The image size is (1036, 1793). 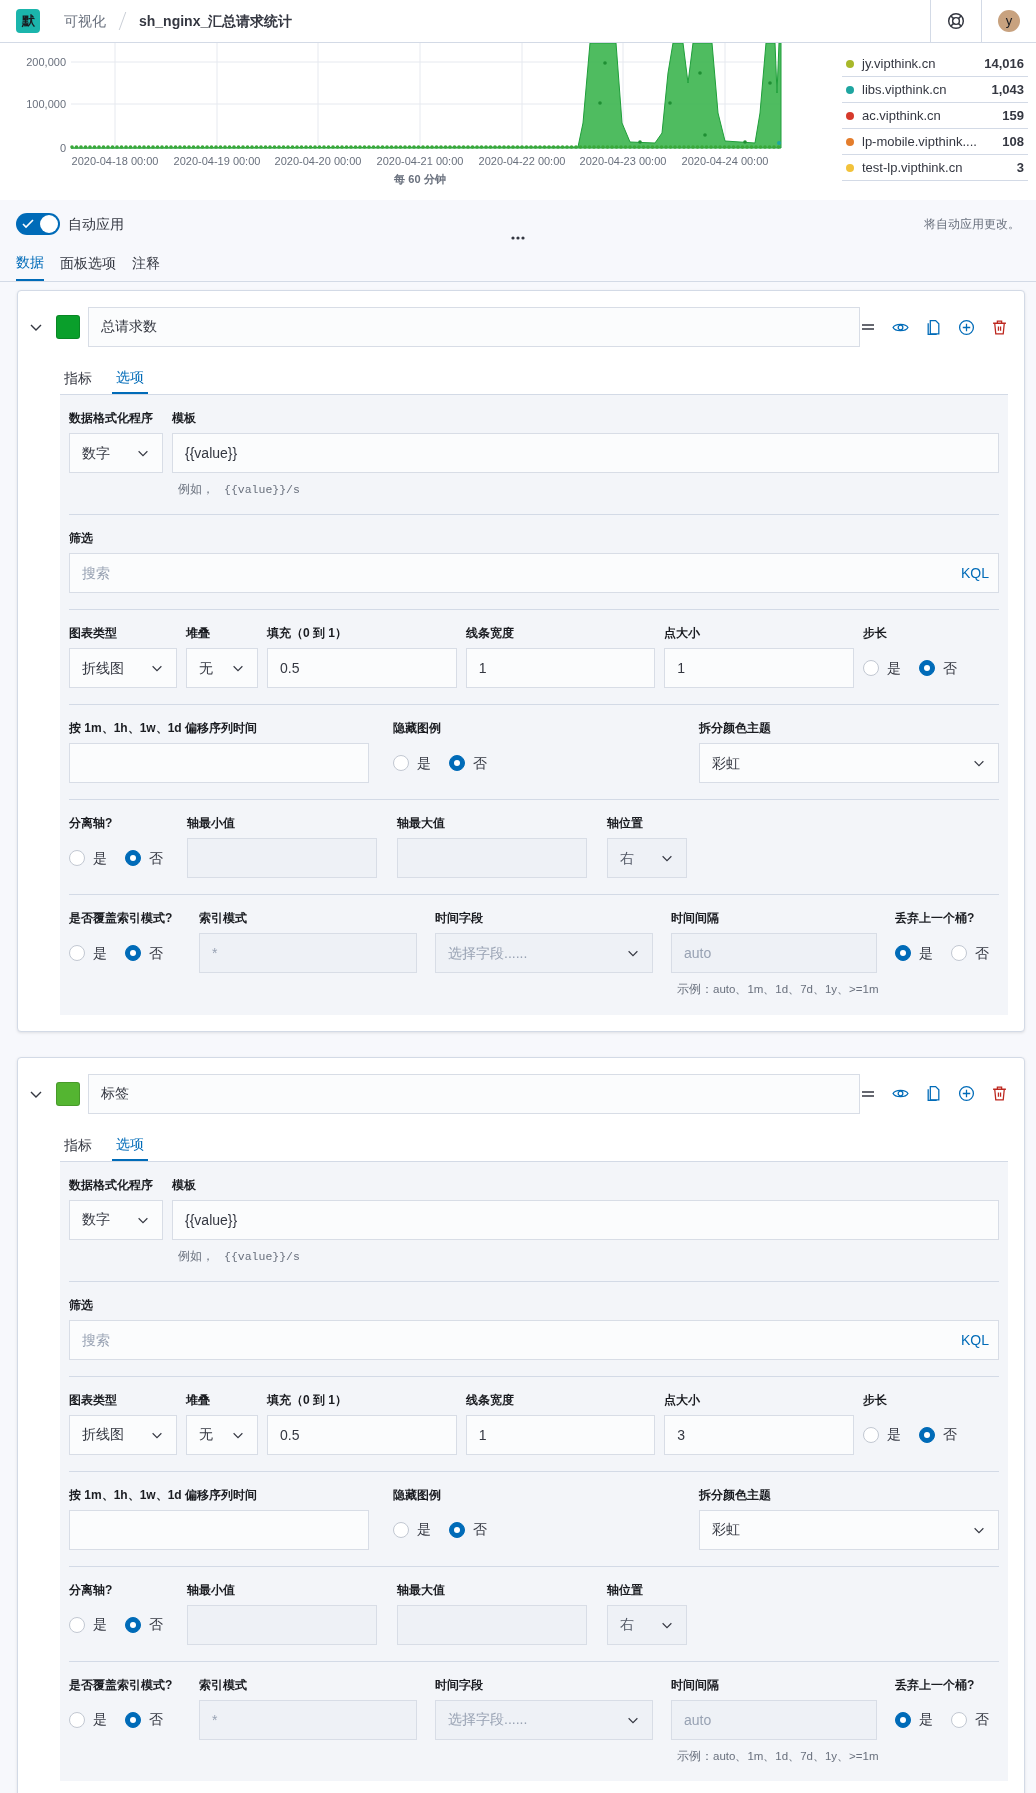 What do you see at coordinates (130, 1145) in the screenshot?
I see `series-tab: 选项` at bounding box center [130, 1145].